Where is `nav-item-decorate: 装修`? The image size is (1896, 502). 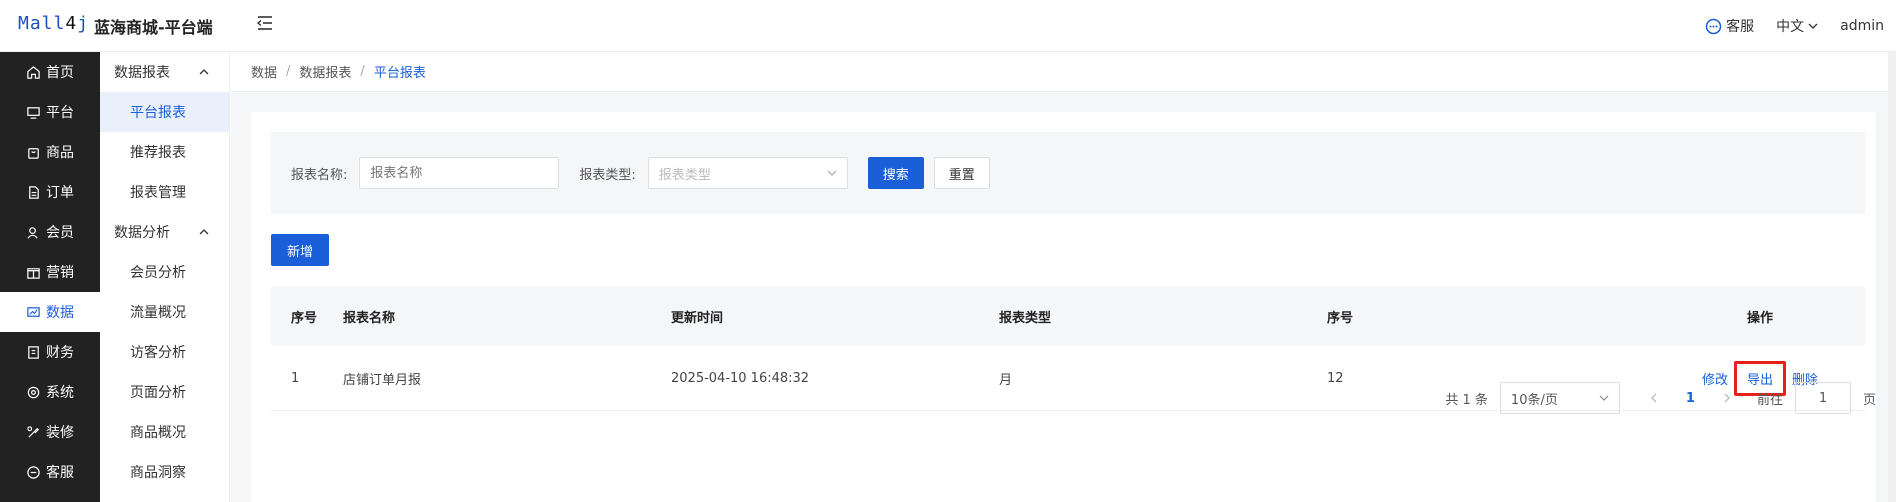
nav-item-decorate: 装修 is located at coordinates (50, 432).